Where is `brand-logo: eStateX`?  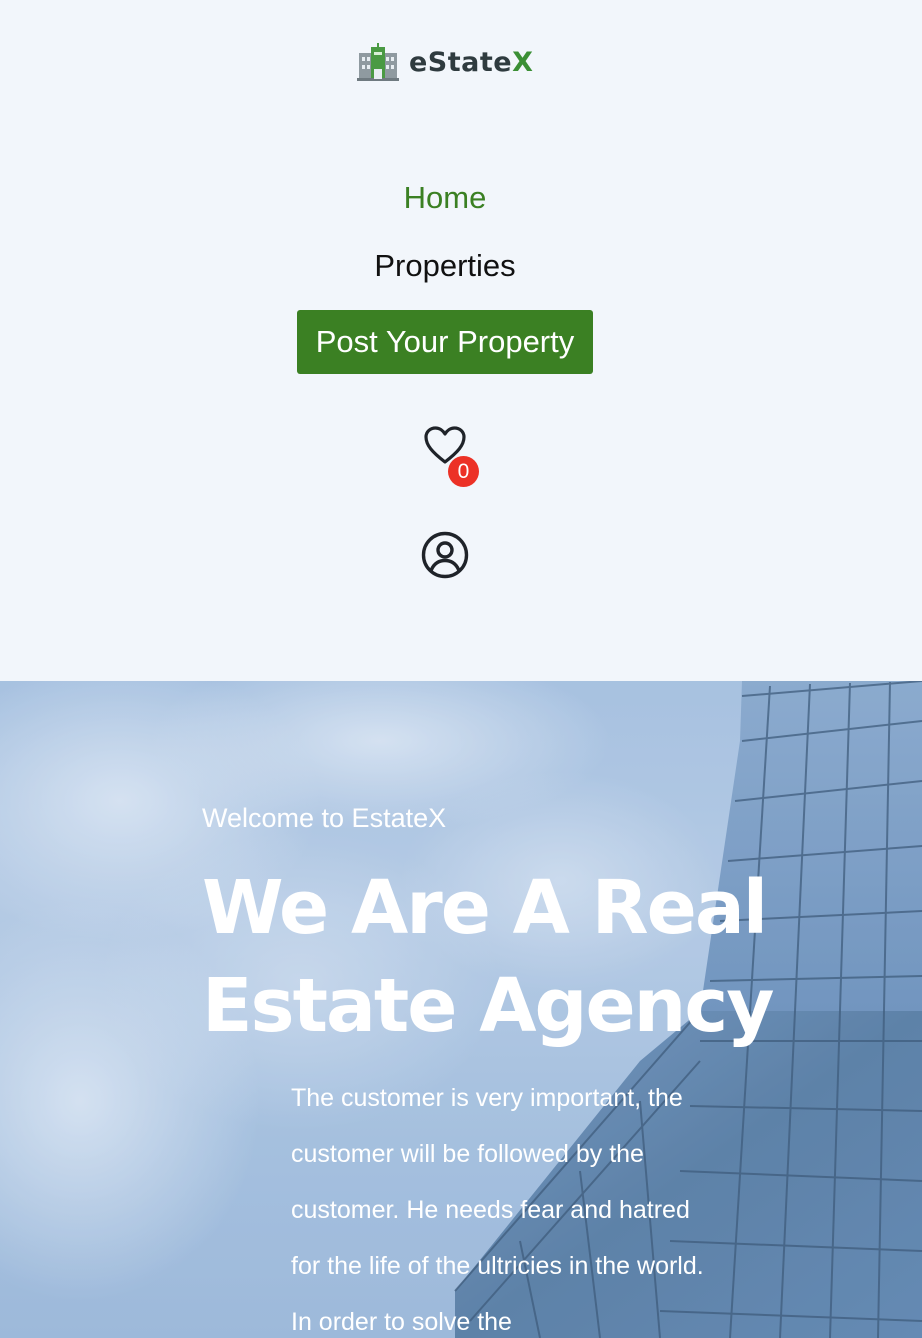
brand-logo: eStateX is located at coordinates (445, 62).